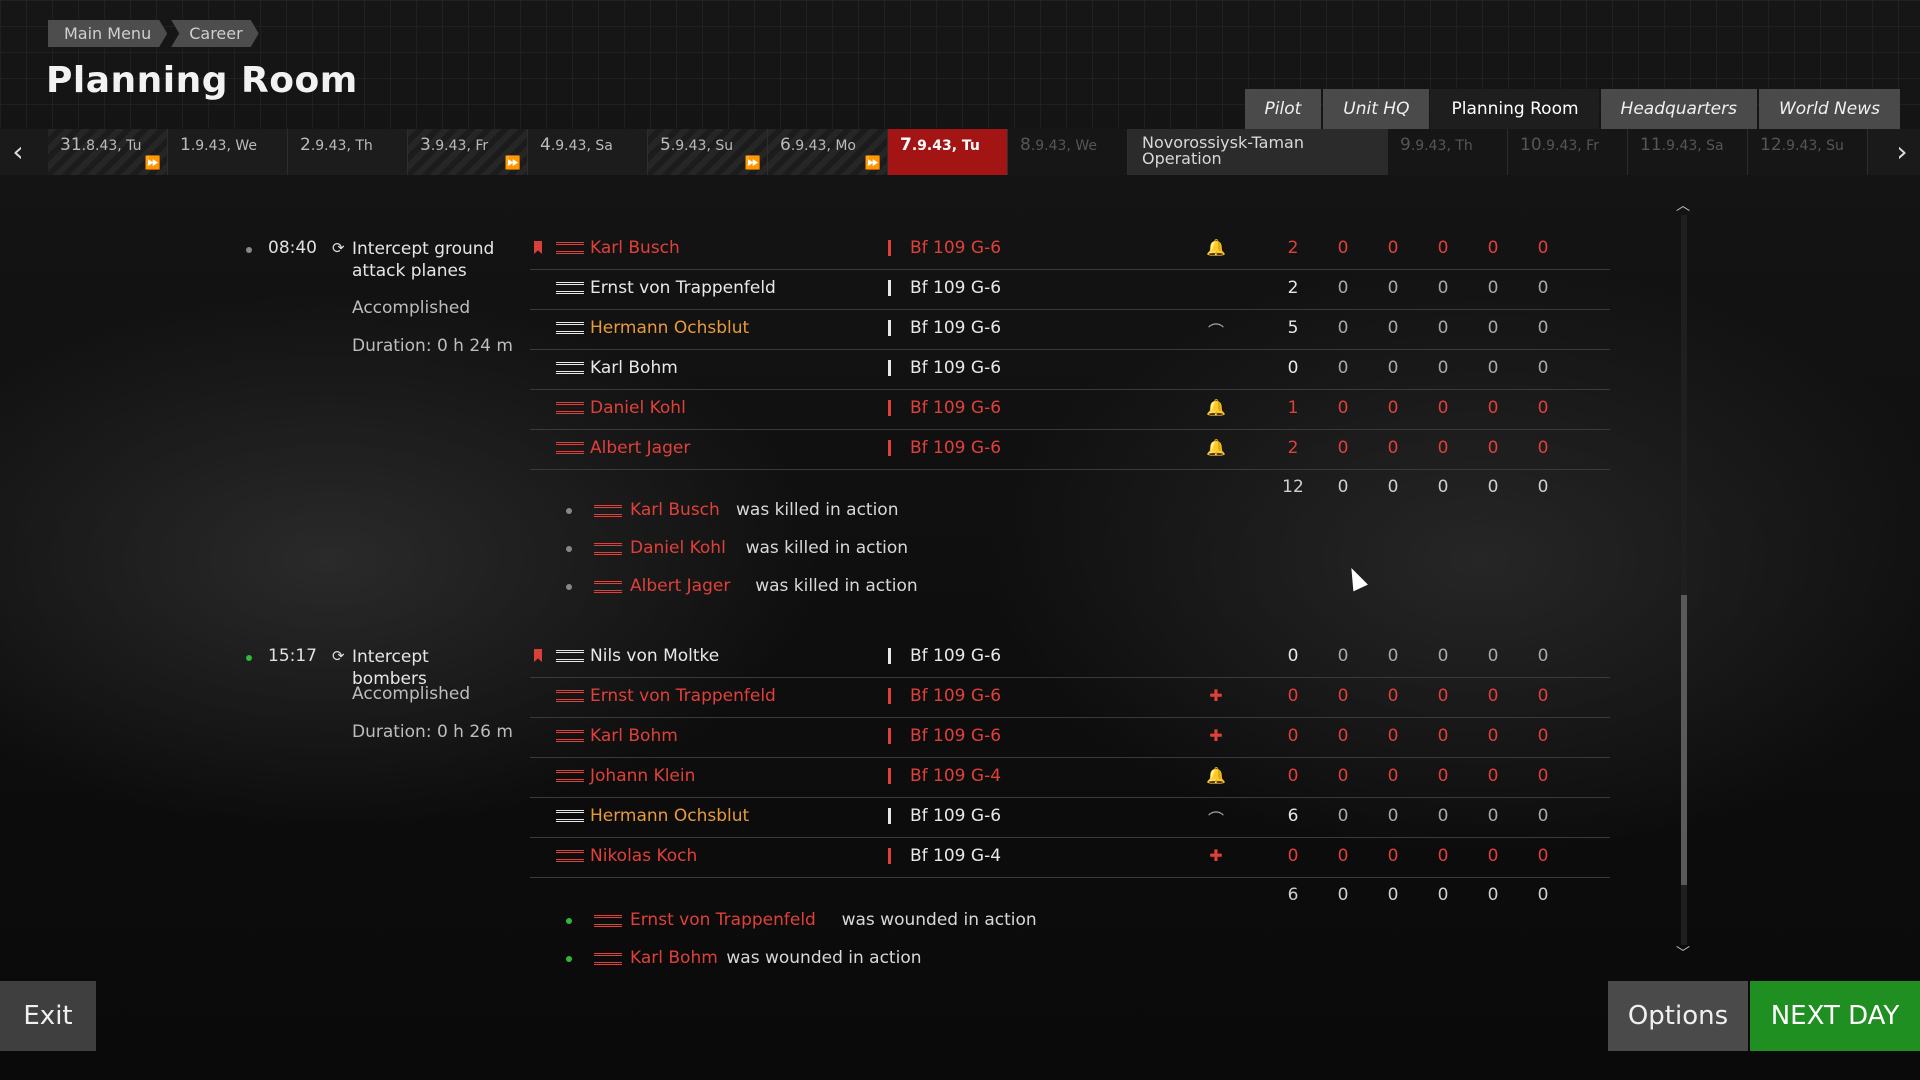 The image size is (1920, 1080). What do you see at coordinates (1678, 1016) in the screenshot?
I see `options-button: Options` at bounding box center [1678, 1016].